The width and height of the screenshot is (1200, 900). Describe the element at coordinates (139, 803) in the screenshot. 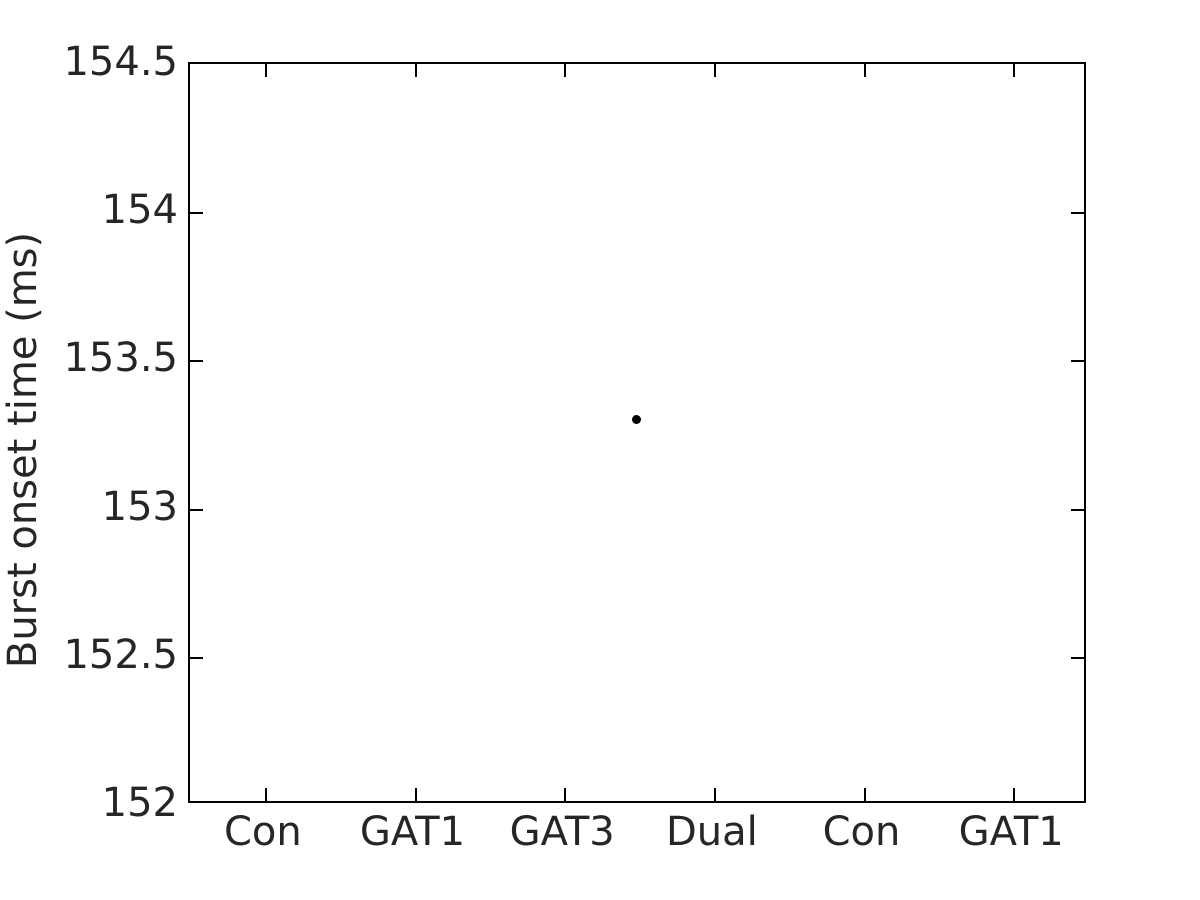

I see `y-tick-label: 152` at that location.